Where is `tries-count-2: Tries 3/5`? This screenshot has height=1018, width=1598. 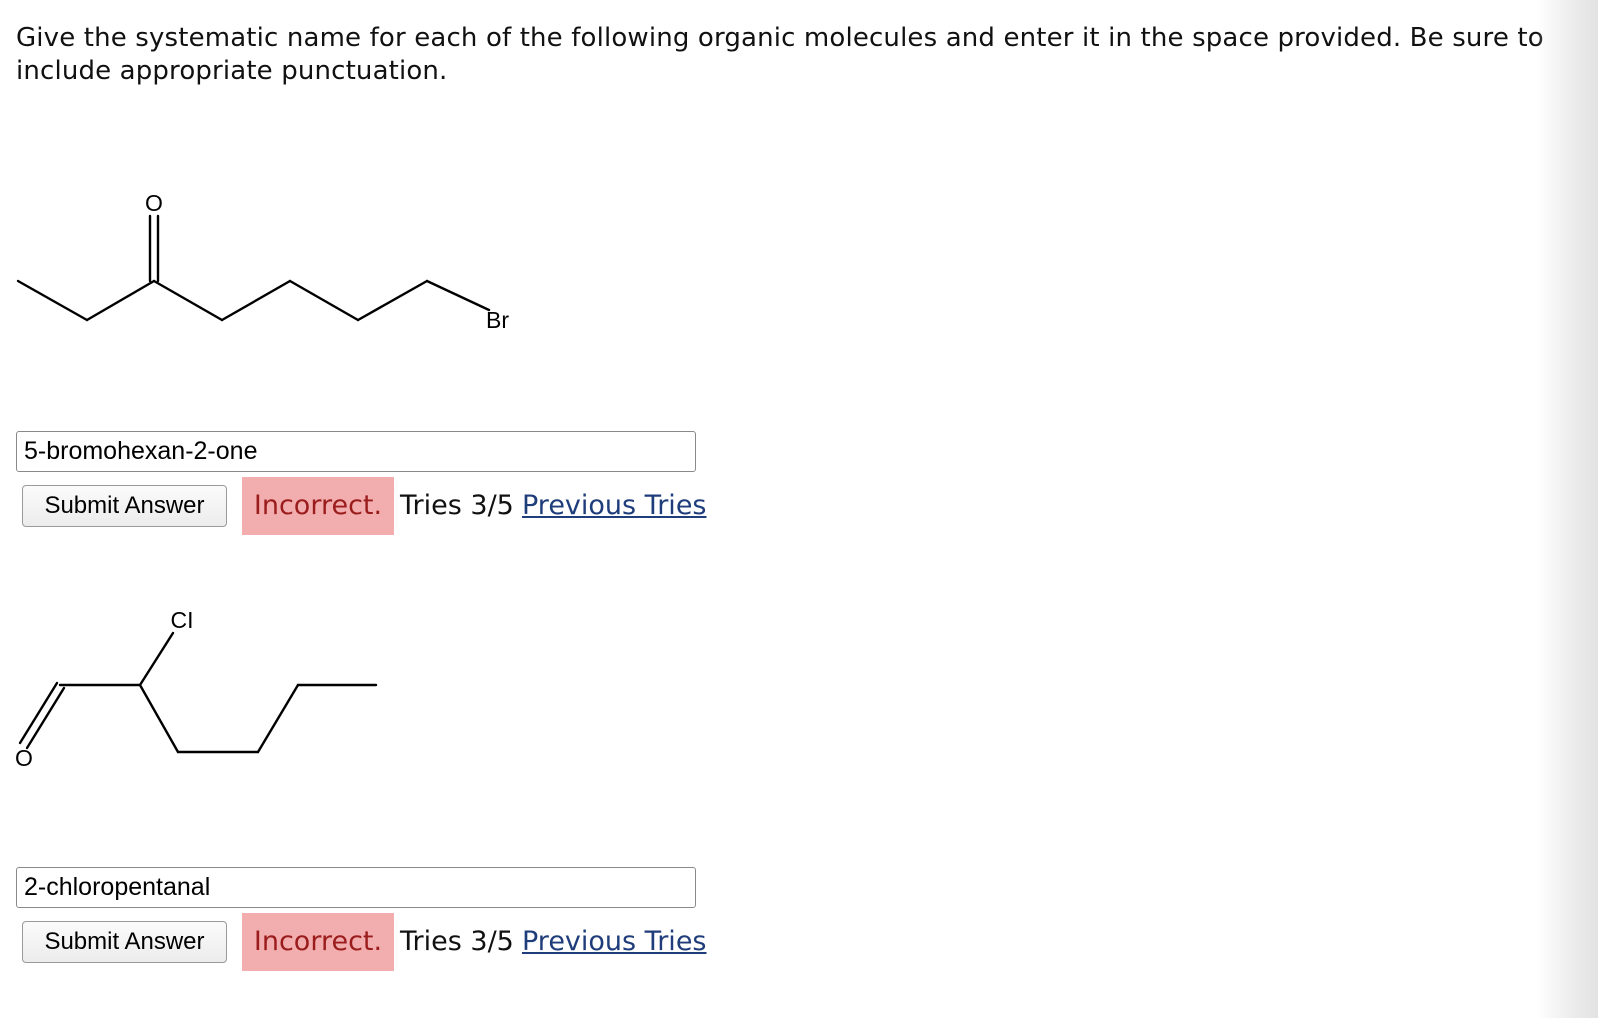
tries-count-2: Tries 3/5 is located at coordinates (457, 941).